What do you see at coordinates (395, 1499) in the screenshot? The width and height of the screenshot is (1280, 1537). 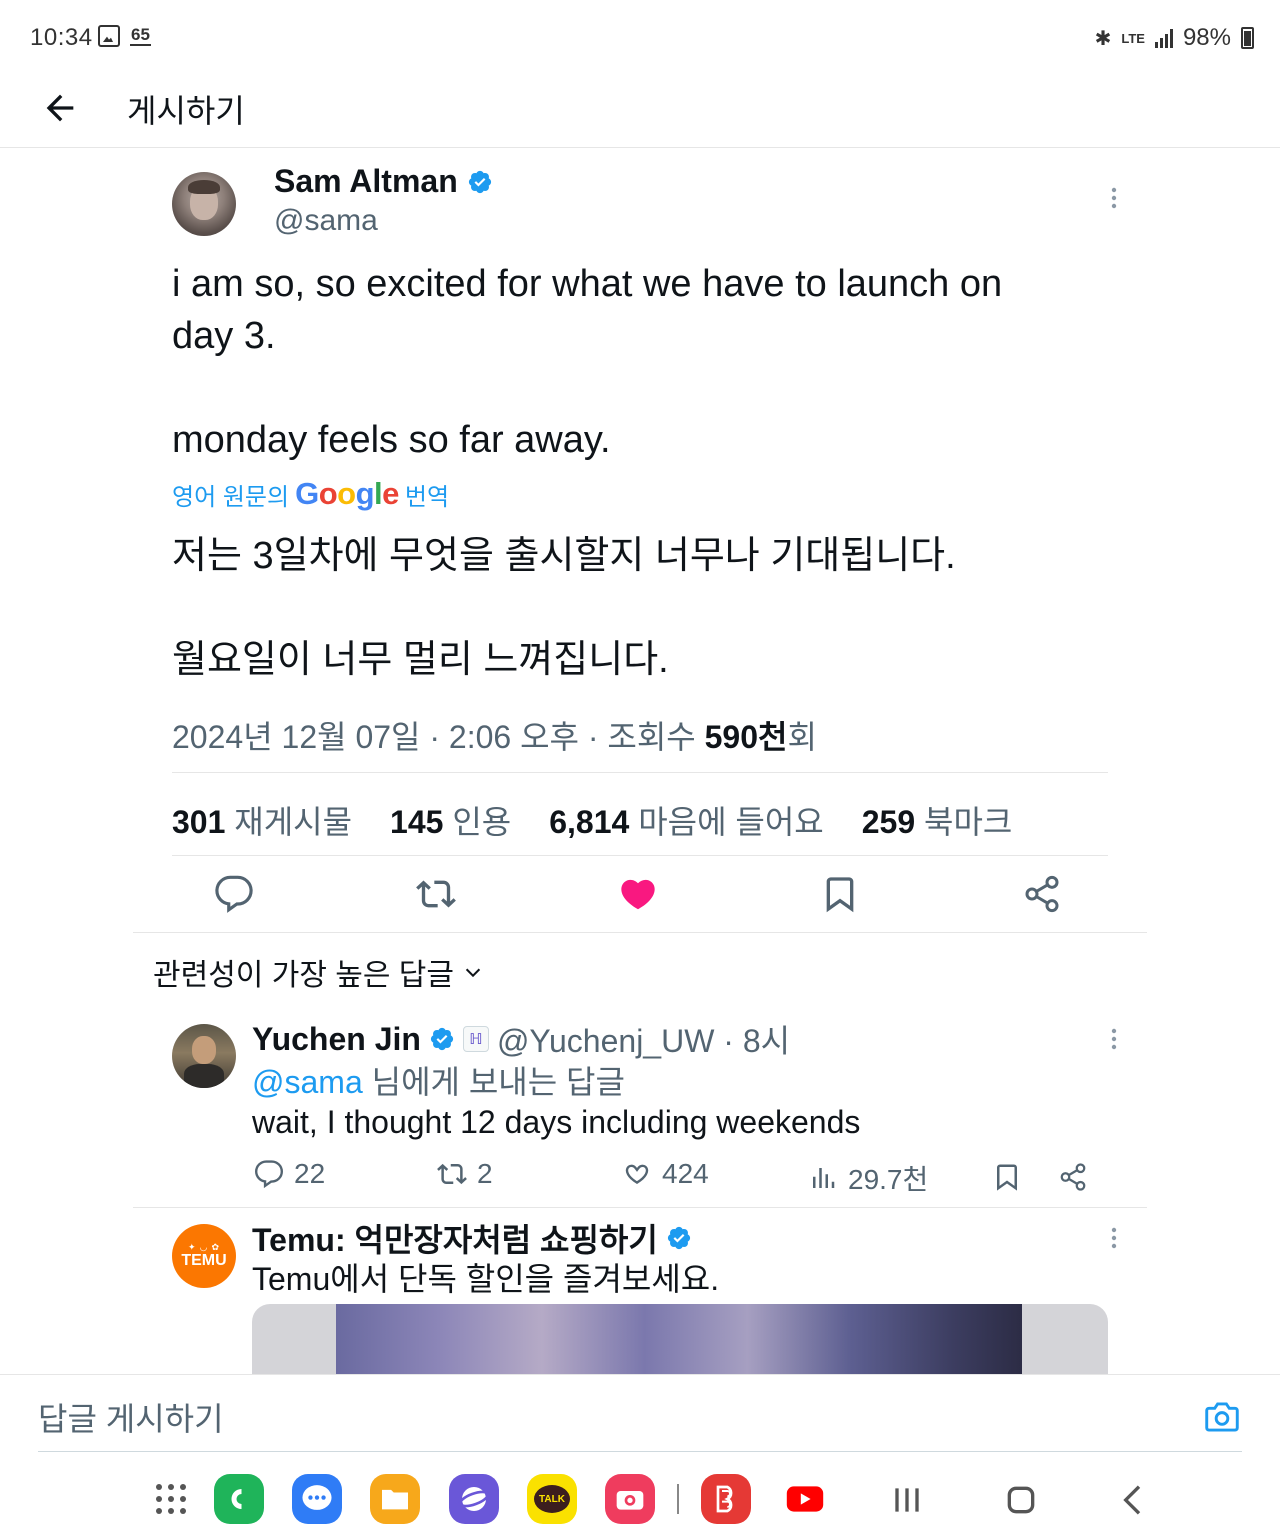 I see `files-app-icon` at bounding box center [395, 1499].